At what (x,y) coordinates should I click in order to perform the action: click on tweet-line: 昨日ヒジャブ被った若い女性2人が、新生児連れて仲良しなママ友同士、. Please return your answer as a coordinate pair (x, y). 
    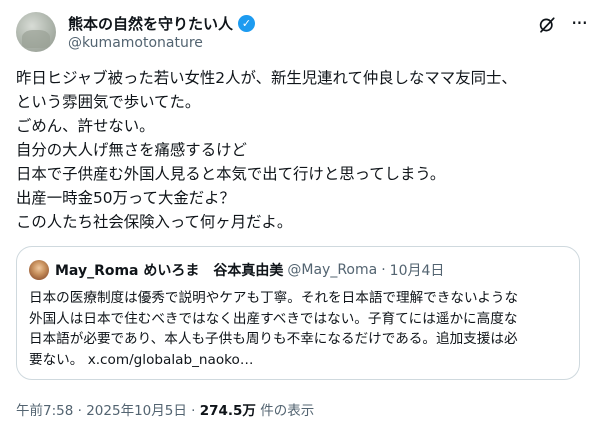
    Looking at the image, I should click on (266, 78).